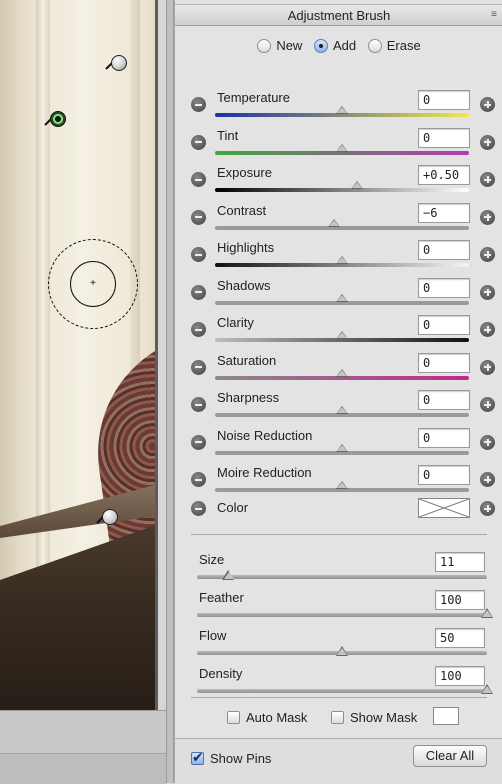  I want to click on auto-mask-checkbox, so click(233, 717).